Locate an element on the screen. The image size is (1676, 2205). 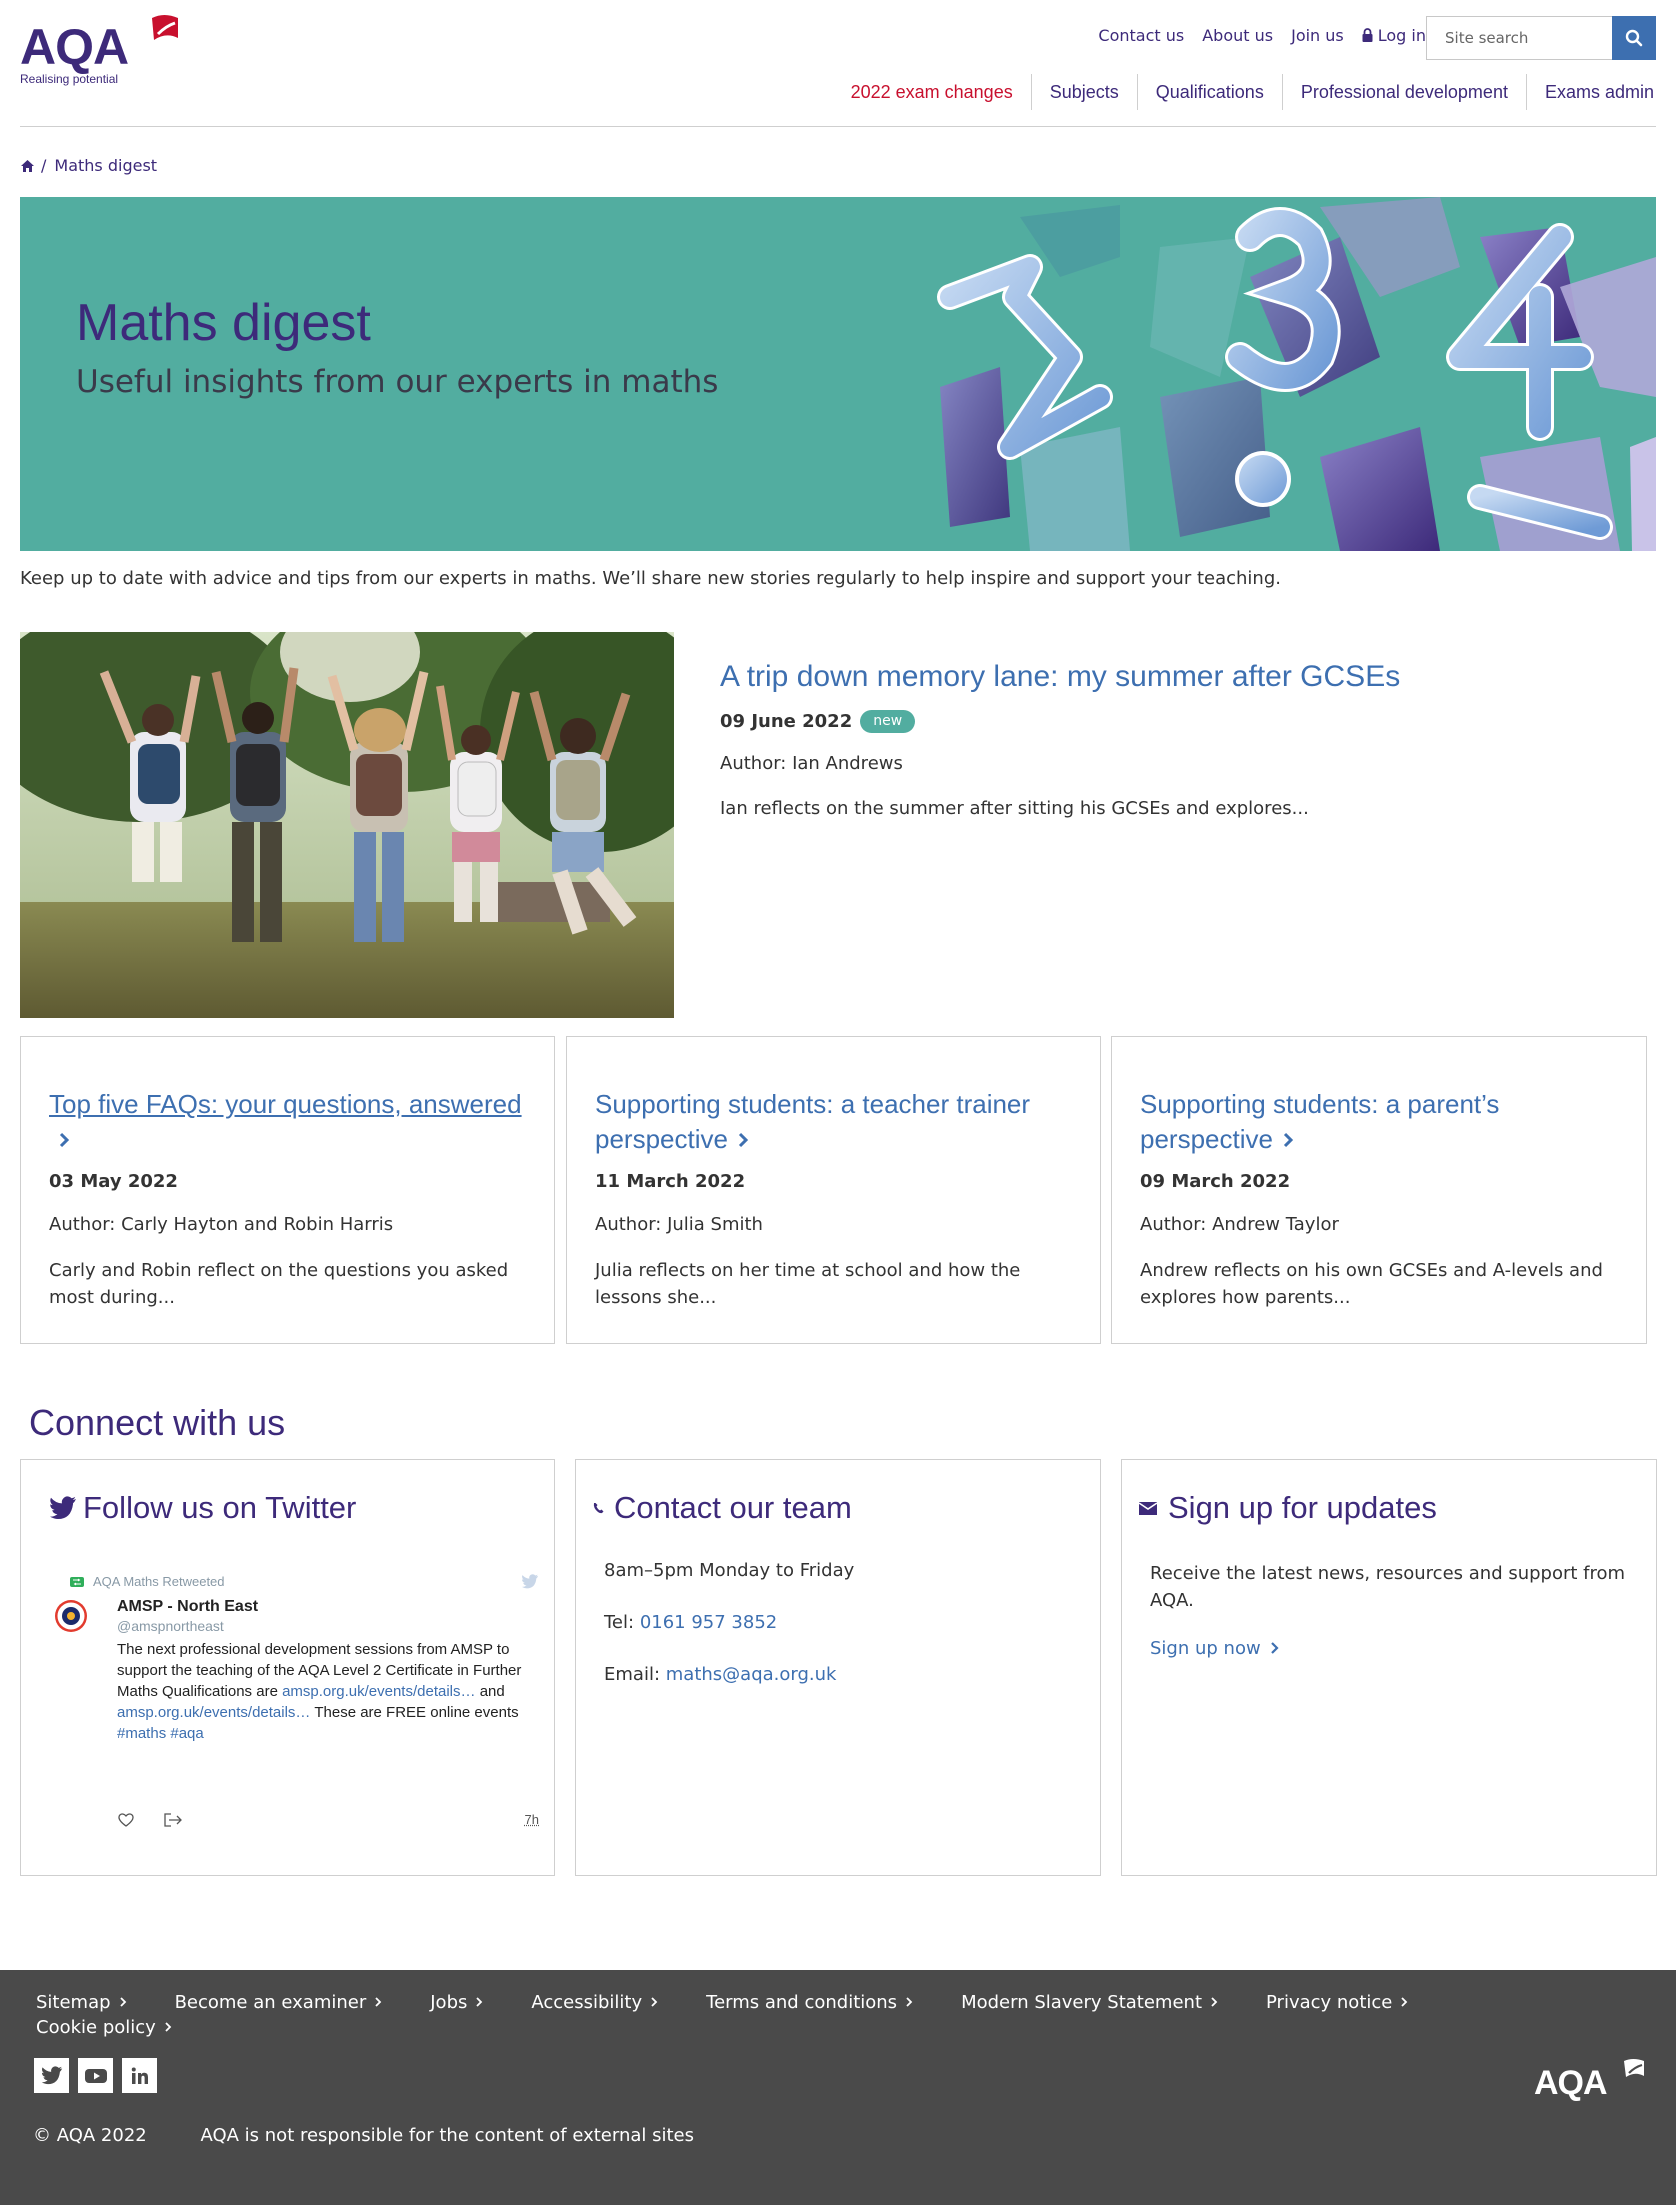
avatar is located at coordinates (71, 1616).